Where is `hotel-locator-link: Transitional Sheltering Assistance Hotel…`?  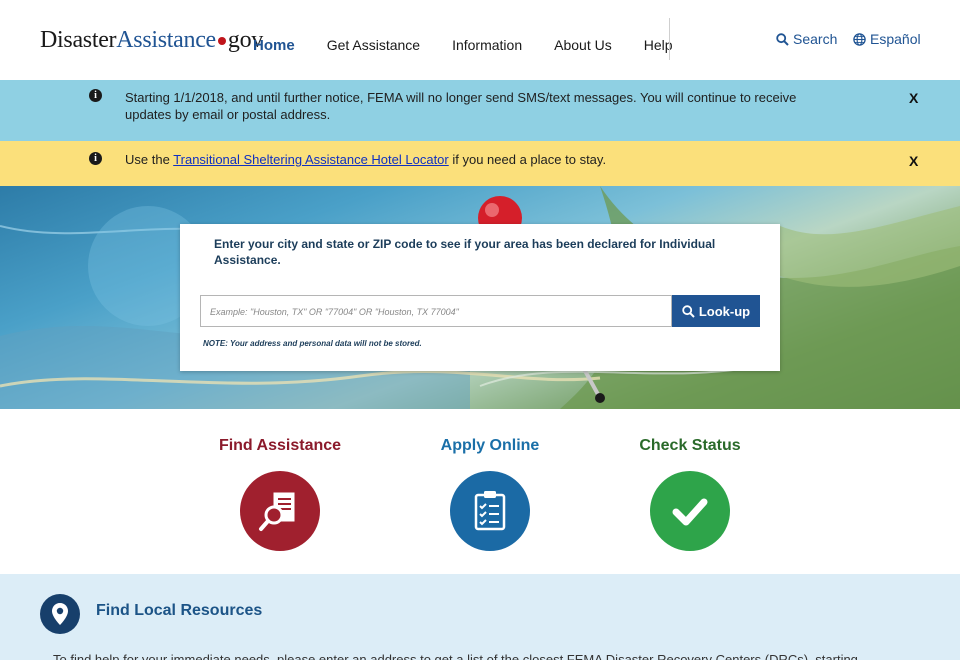 hotel-locator-link: Transitional Sheltering Assistance Hotel… is located at coordinates (311, 159).